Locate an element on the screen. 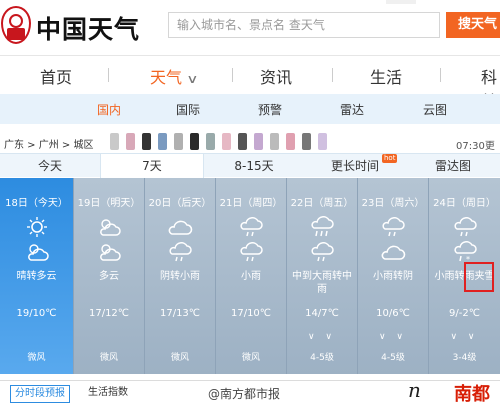 This screenshot has width=500, height=405. tab-radar-map: 雷达图 is located at coordinates (453, 166).